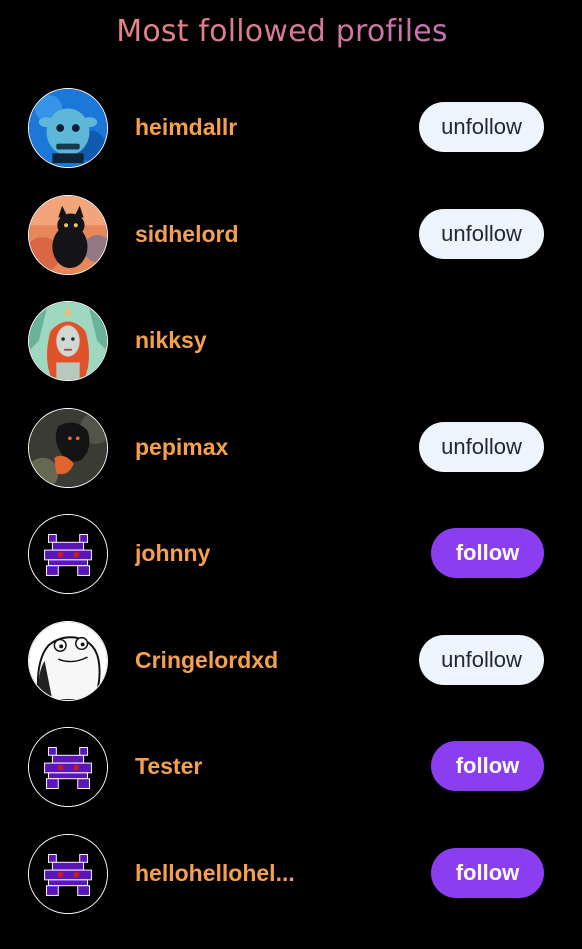 This screenshot has height=949, width=582. Describe the element at coordinates (168, 766) in the screenshot. I see `username-label: Tester` at that location.